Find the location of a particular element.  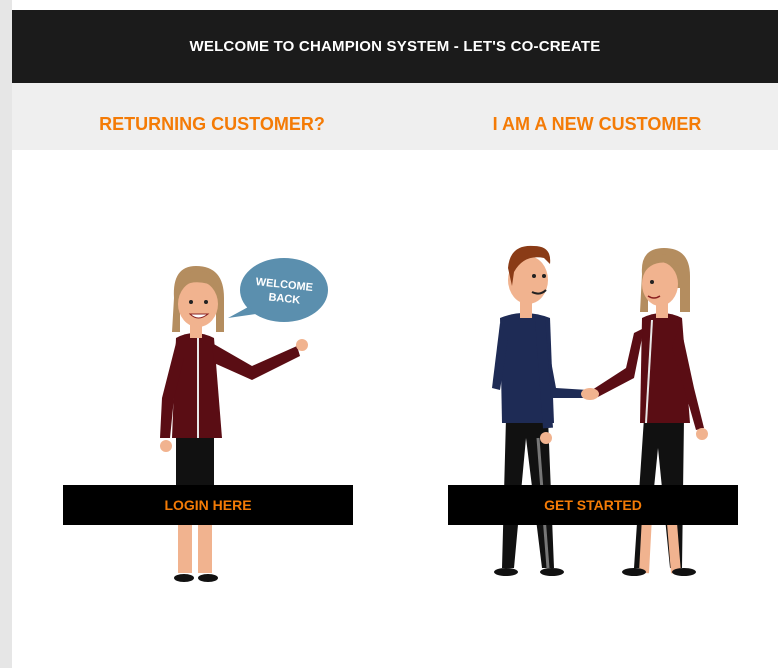

get-started-label: GET STARTED is located at coordinates (593, 505).